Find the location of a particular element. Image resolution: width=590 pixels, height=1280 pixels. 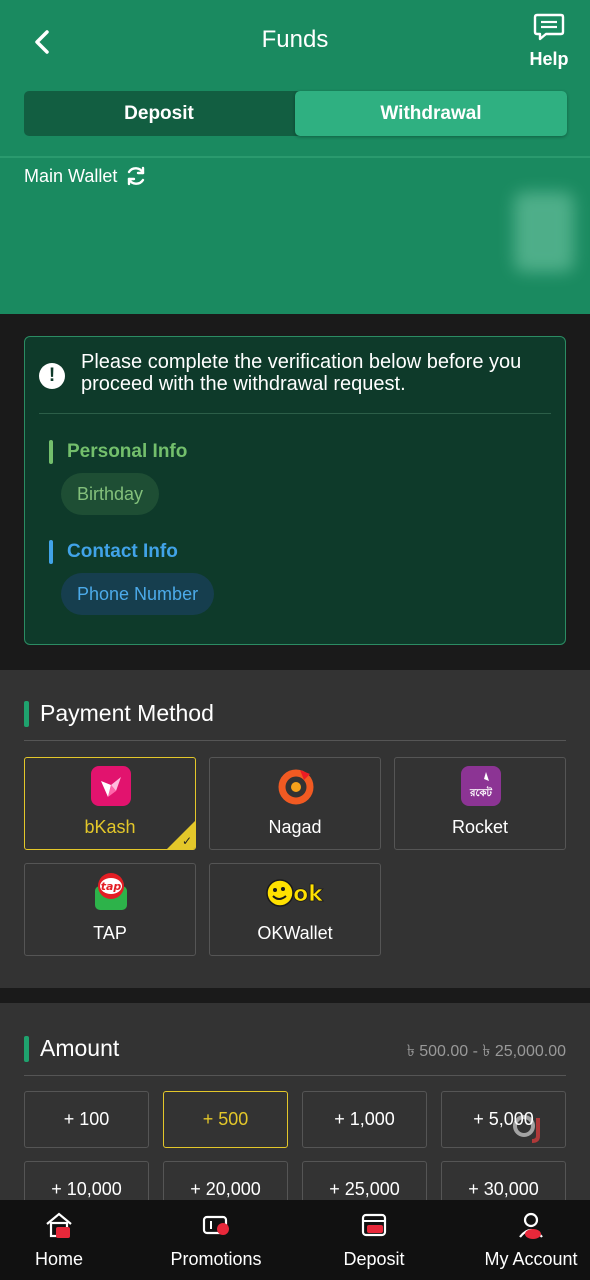

nav-label: Deposit is located at coordinates (374, 1259).